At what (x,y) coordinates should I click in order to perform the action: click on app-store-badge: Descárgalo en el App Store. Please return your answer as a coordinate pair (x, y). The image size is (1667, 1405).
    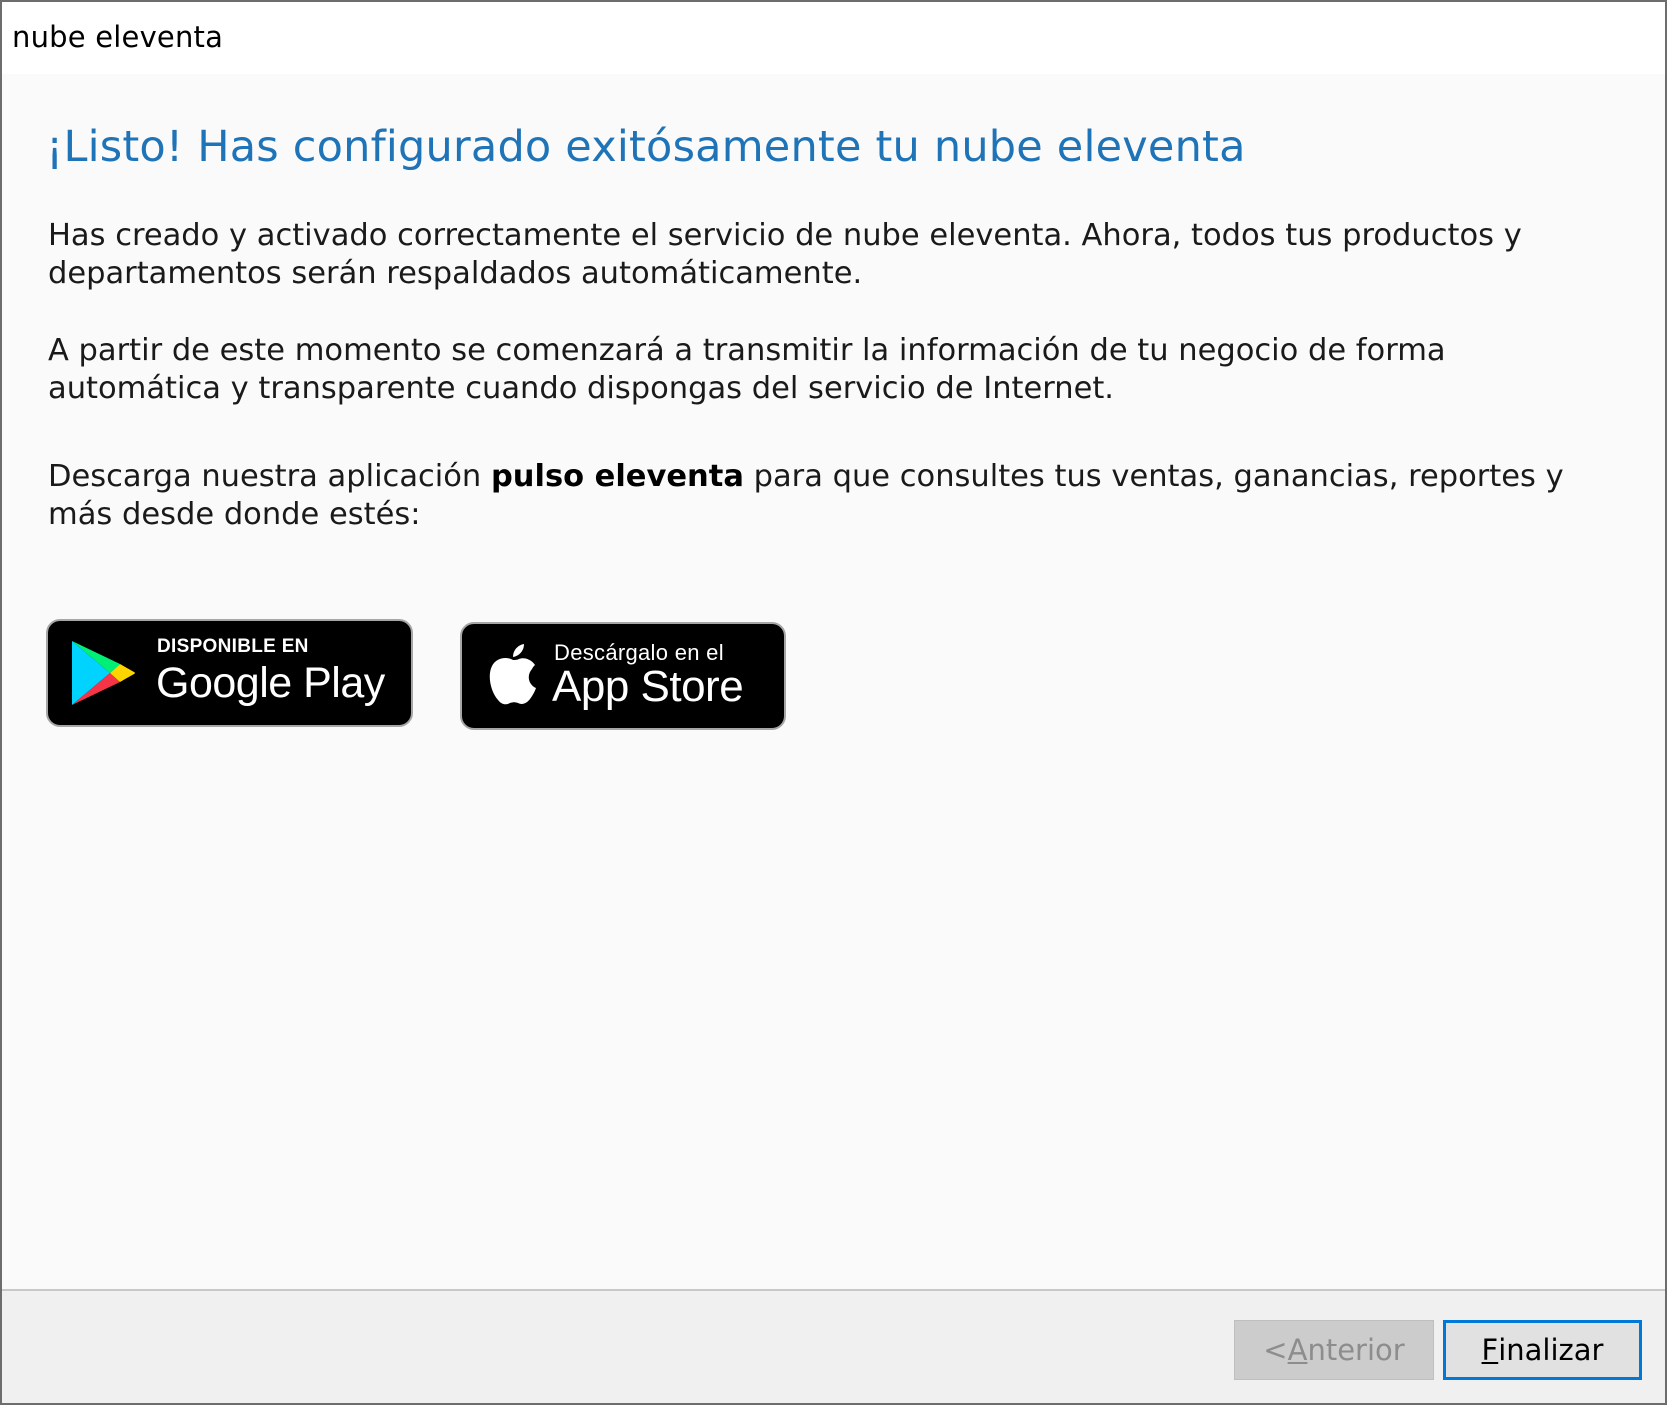
    Looking at the image, I should click on (623, 676).